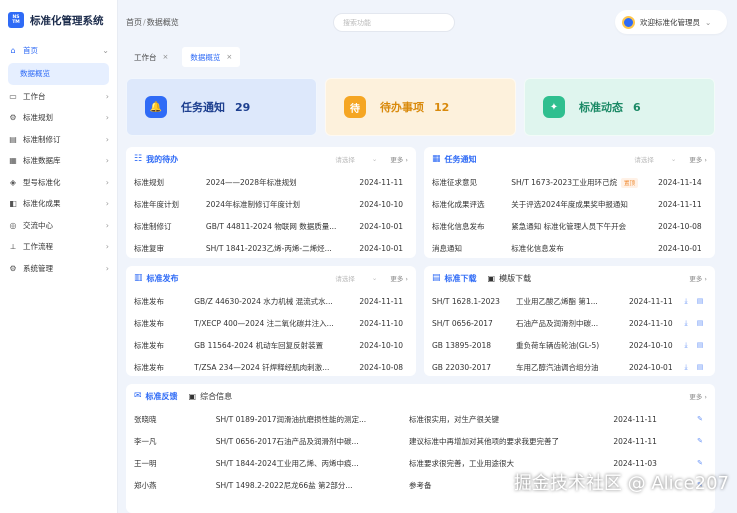 The height and width of the screenshot is (513, 737). What do you see at coordinates (381, 367) in the screenshot?
I see `cell: 2024-10-08` at bounding box center [381, 367].